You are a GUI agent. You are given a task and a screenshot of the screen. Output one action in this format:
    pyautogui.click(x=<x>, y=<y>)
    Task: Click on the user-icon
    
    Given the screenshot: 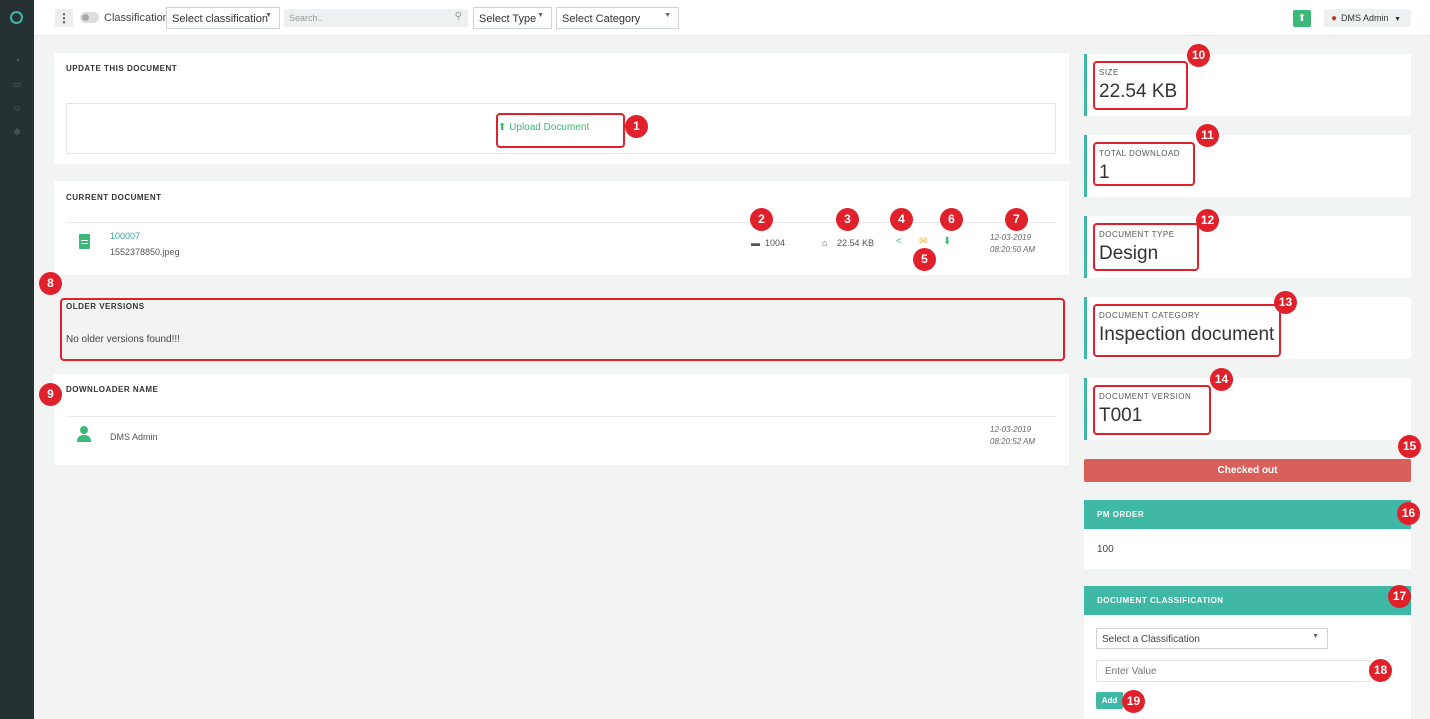 What is the action you would take?
    pyautogui.click(x=84, y=434)
    